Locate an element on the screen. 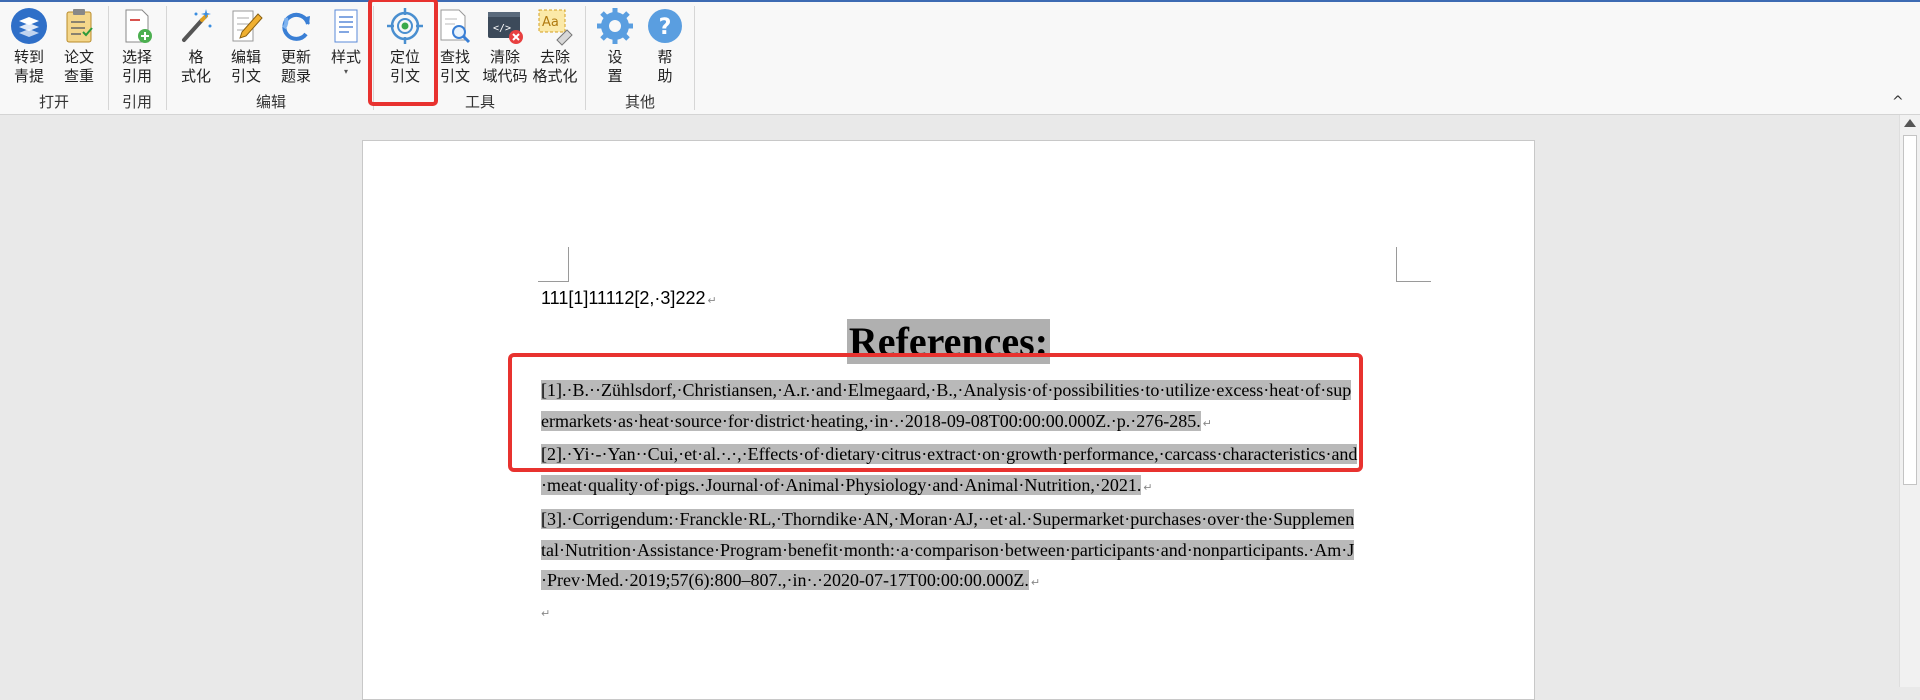 The width and height of the screenshot is (1920, 700). style-dropdown-button: 样式 ▾ is located at coordinates (346, 47).